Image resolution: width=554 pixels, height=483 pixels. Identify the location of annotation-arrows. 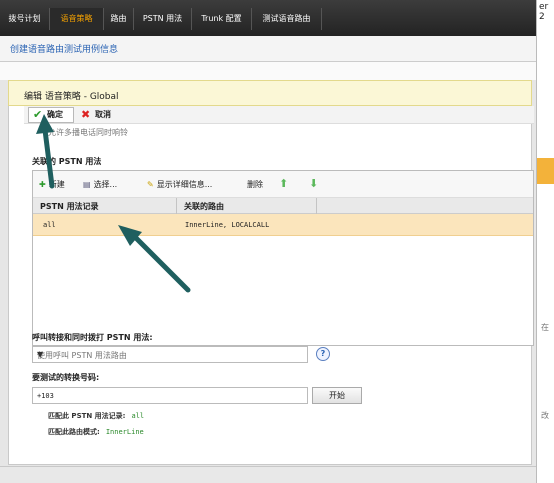
(113, 203).